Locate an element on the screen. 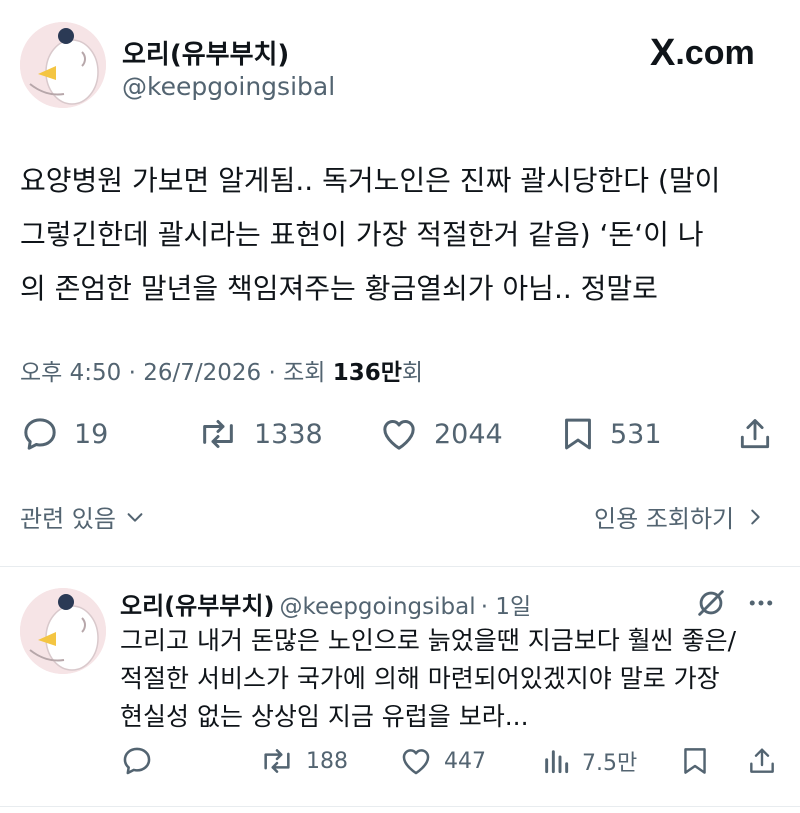 Image resolution: width=800 pixels, height=813 pixels. reply-header: 오리(유부부치) @keepgoingsibal · 1일 is located at coordinates (325, 603).